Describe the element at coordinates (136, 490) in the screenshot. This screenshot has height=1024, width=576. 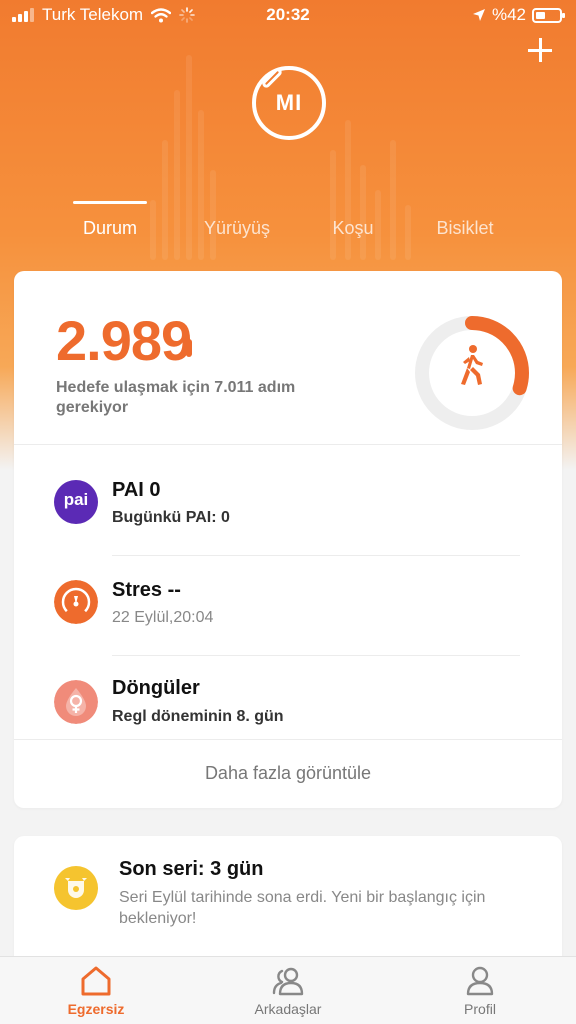
I see `pai-title: PAI 0` at that location.